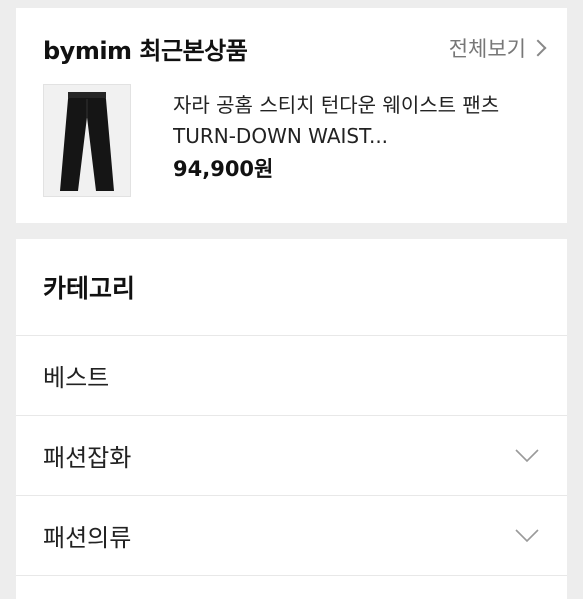  Describe the element at coordinates (87, 458) in the screenshot. I see `category-label: 패션잡화` at that location.